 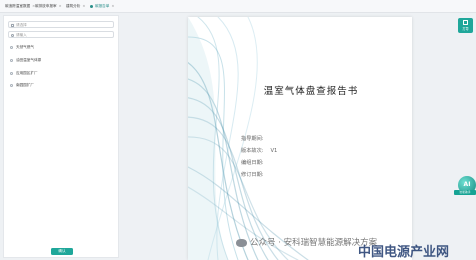 What do you see at coordinates (465, 22) in the screenshot?
I see `export-icon` at bounding box center [465, 22].